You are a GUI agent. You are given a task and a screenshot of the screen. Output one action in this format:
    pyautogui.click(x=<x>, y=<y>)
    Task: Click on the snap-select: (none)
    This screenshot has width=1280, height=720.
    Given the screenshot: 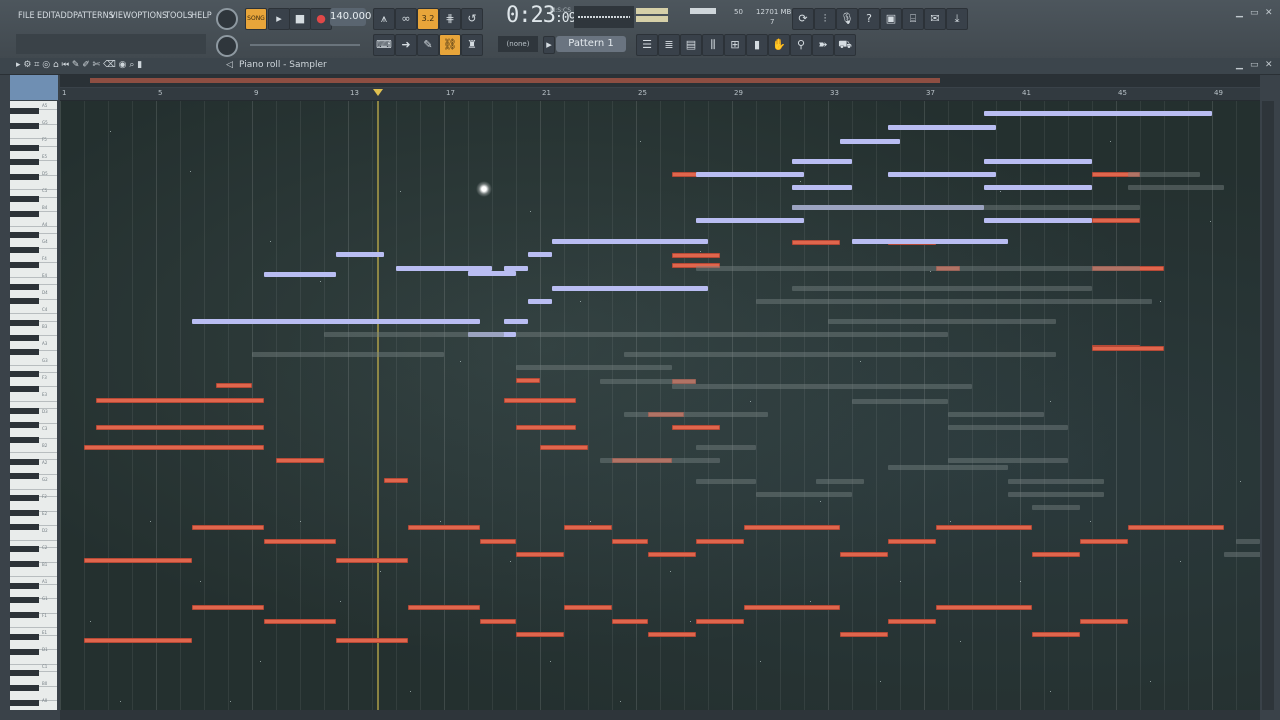 What is the action you would take?
    pyautogui.click(x=518, y=44)
    